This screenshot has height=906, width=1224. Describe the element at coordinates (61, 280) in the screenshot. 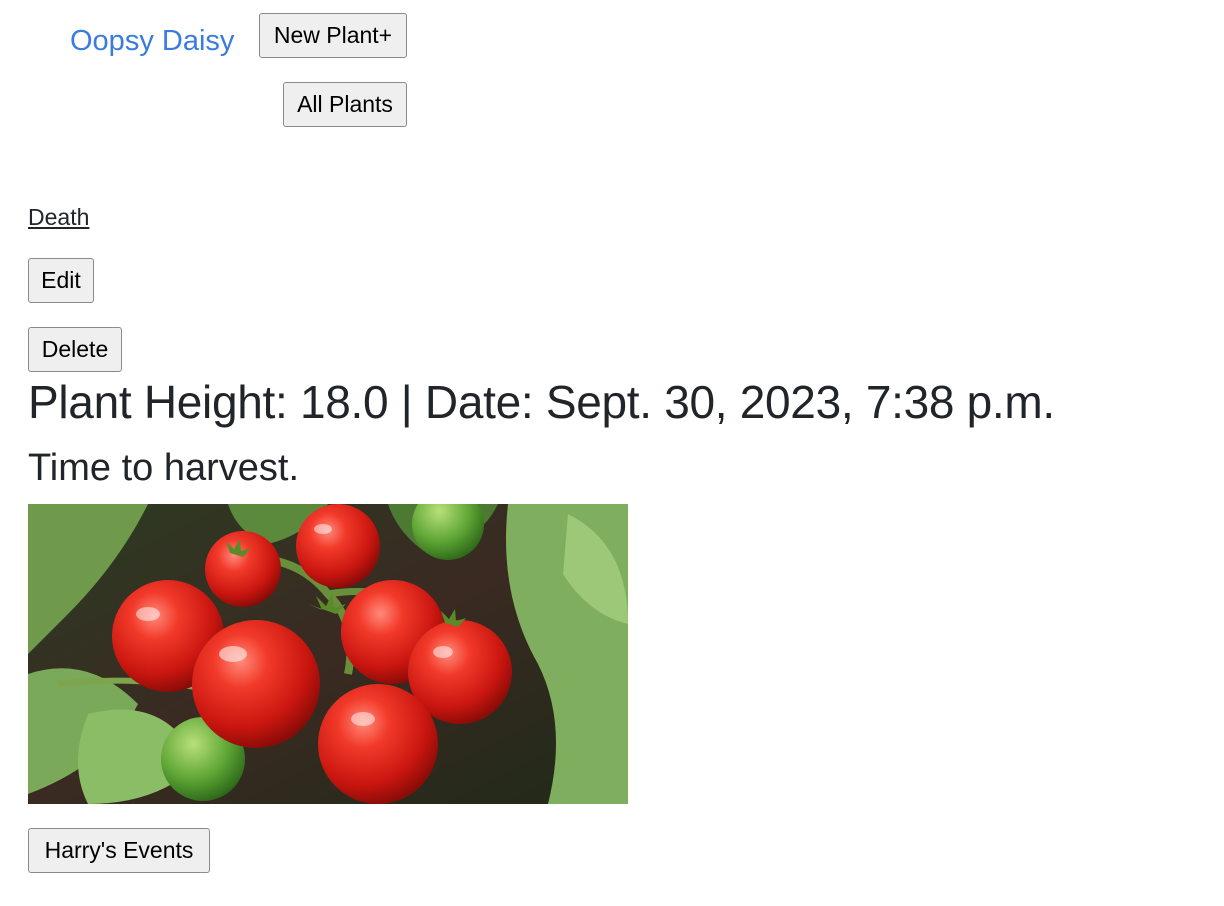

I see `edit-button: Edit` at that location.